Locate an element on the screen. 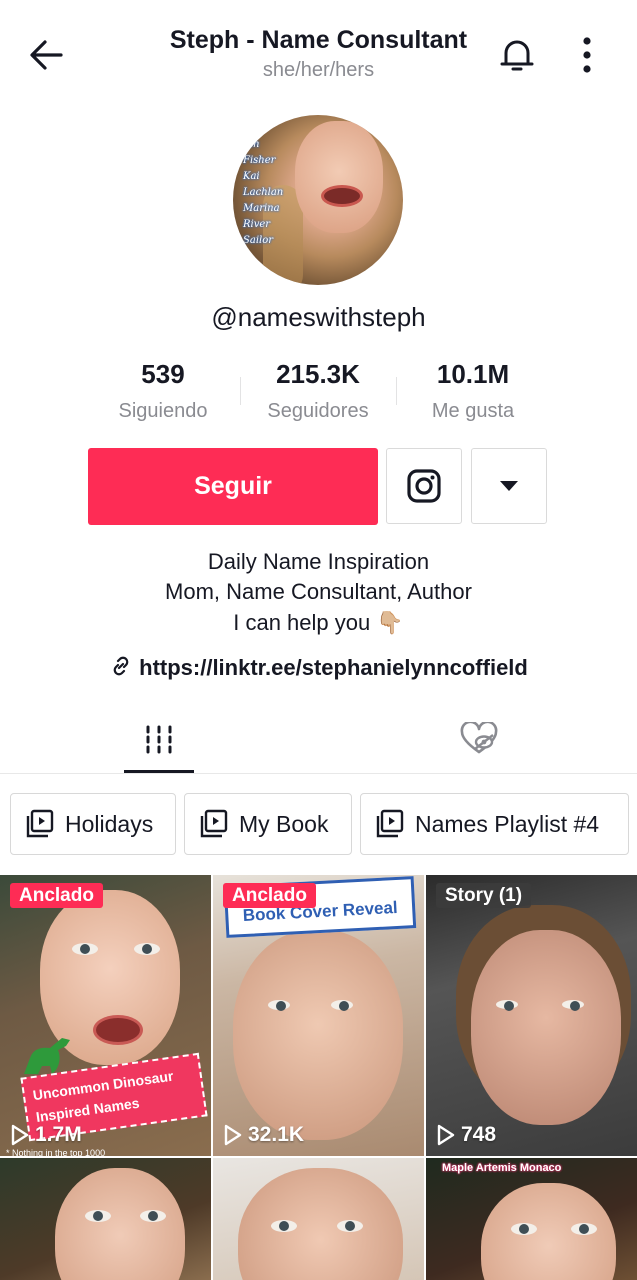  instagram-icon is located at coordinates (424, 486).